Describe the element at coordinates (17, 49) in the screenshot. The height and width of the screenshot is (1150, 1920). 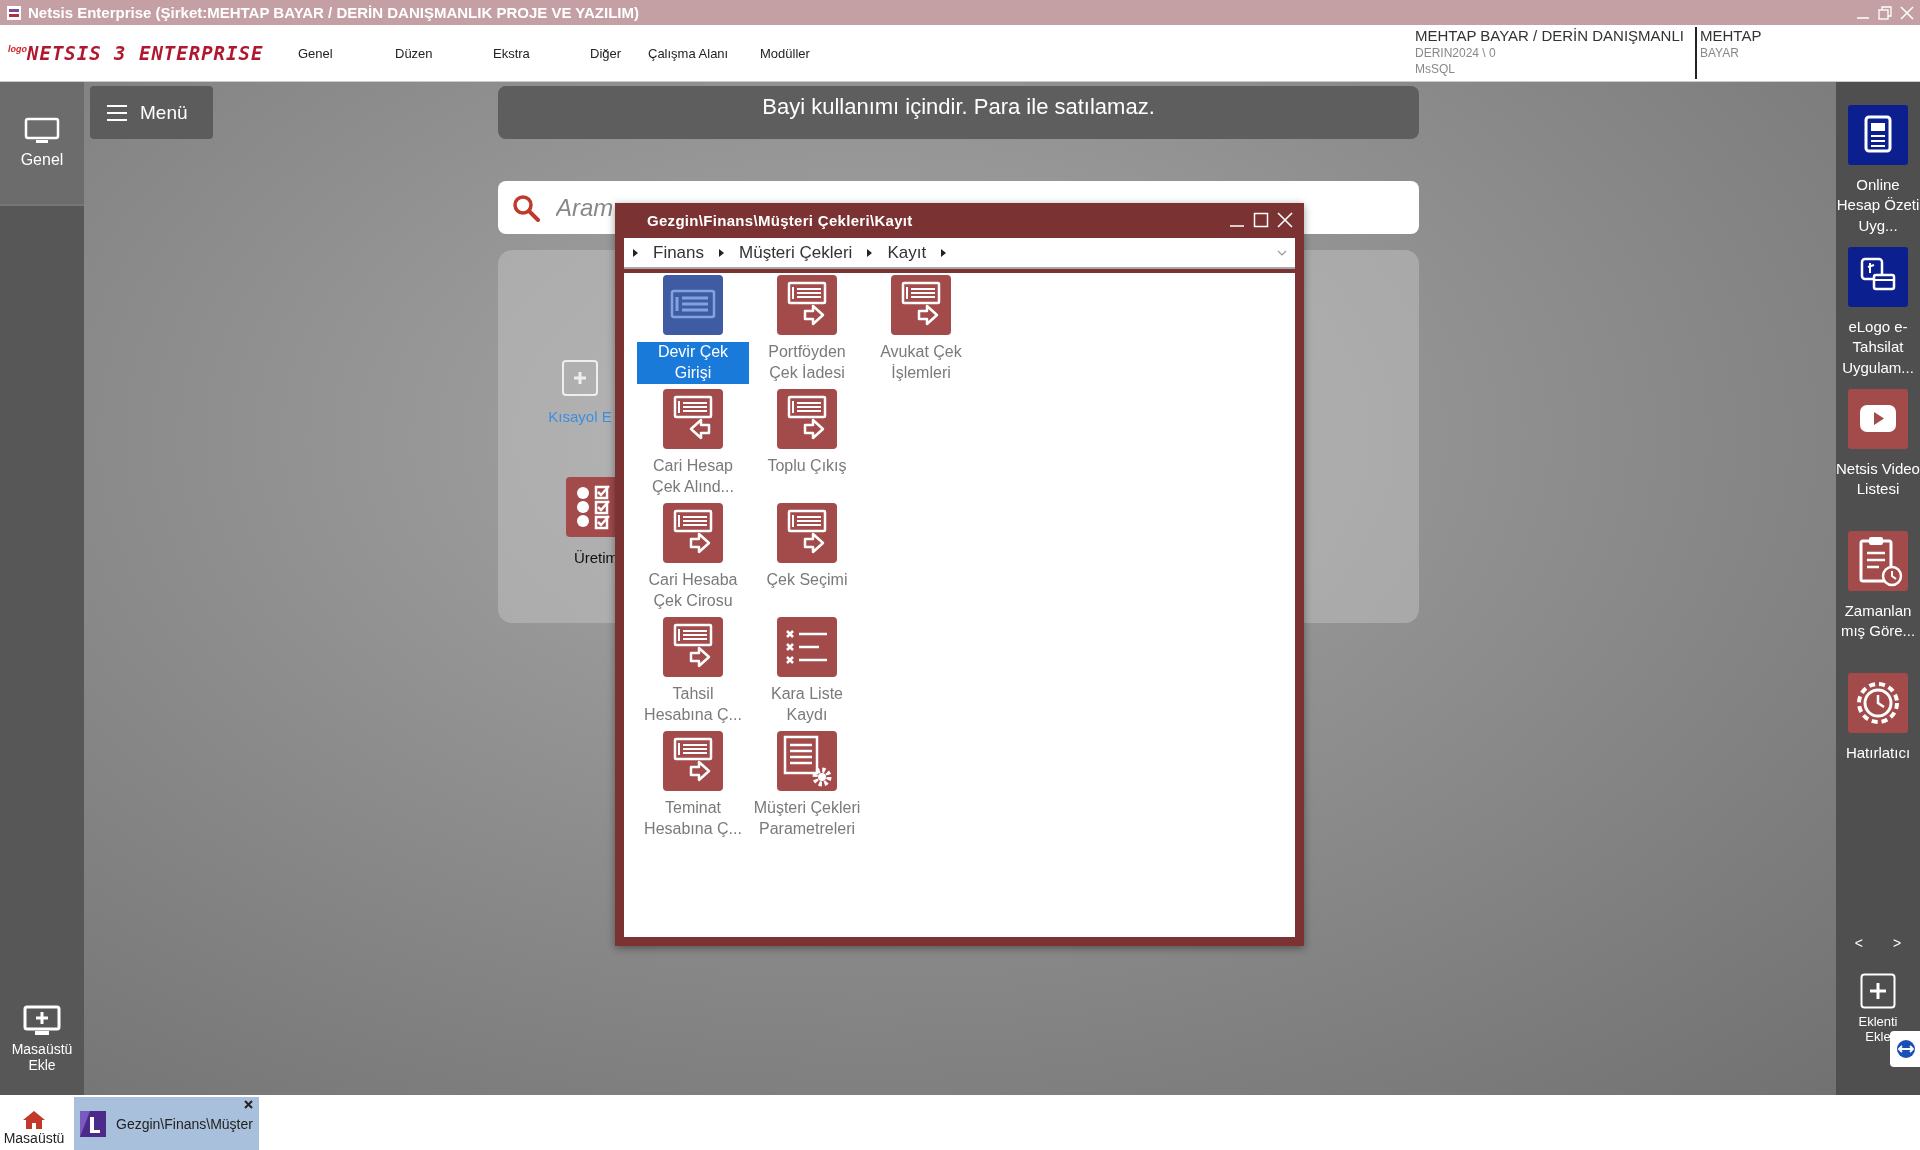
I see `logo-prefix: logo` at that location.